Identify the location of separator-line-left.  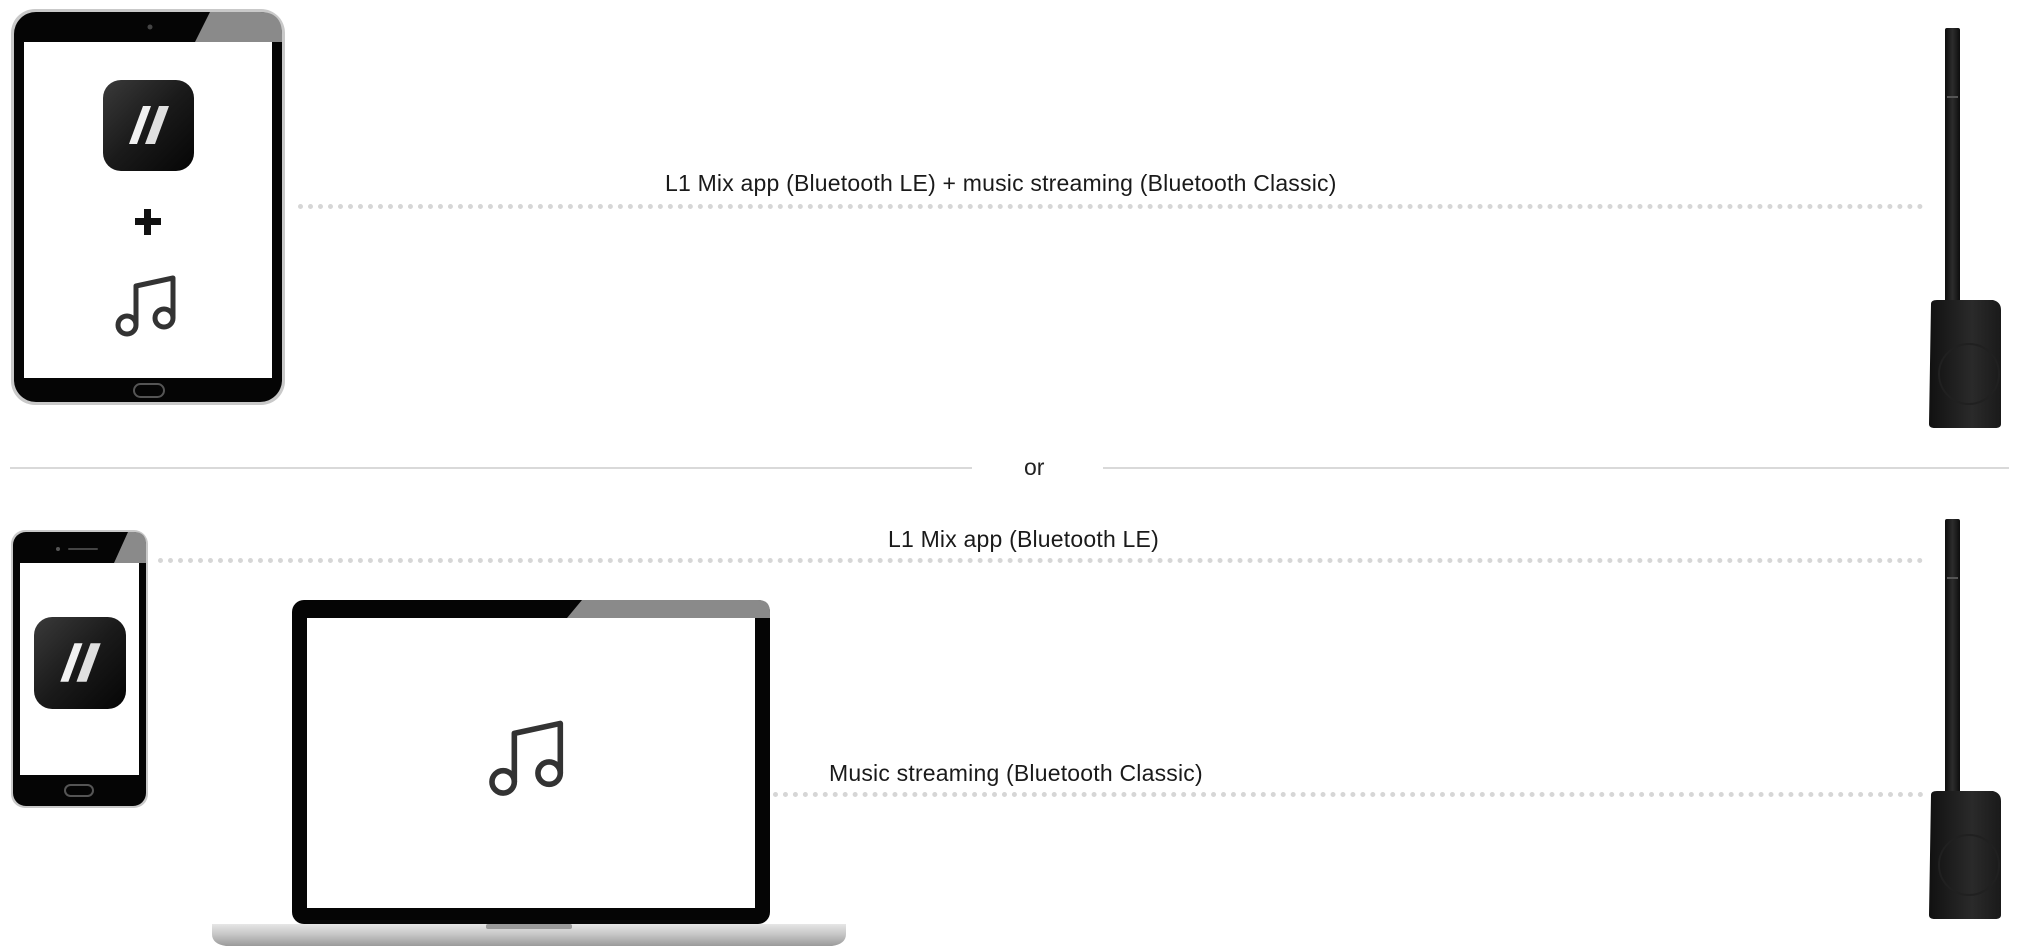
(491, 468).